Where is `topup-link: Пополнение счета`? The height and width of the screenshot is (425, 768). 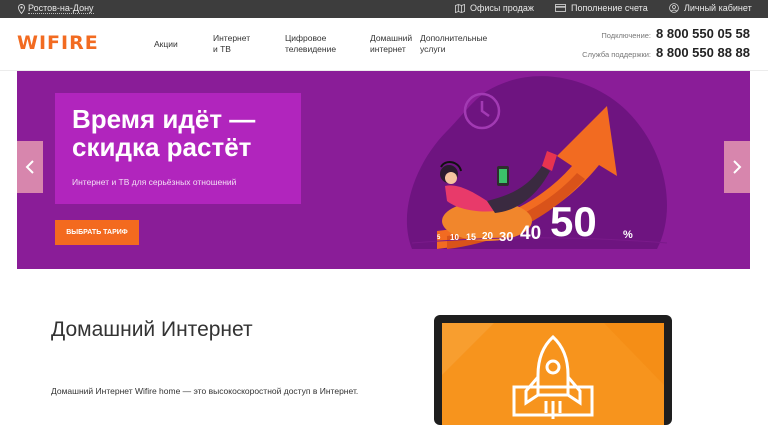 topup-link: Пополнение счета is located at coordinates (601, 8).